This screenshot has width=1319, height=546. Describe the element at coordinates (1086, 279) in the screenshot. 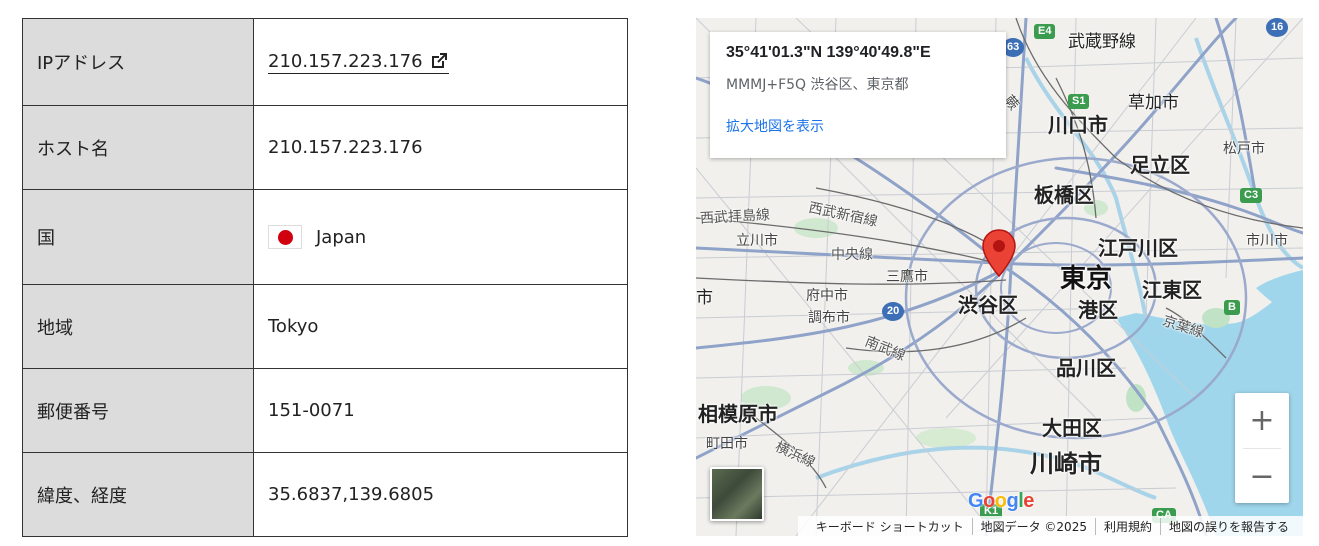

I see `map-label-tokyo: 東京` at that location.